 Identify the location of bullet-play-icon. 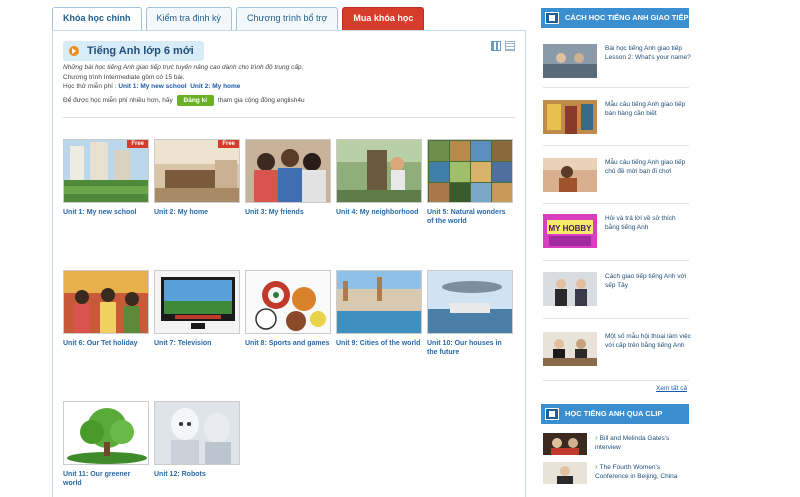
(74, 51).